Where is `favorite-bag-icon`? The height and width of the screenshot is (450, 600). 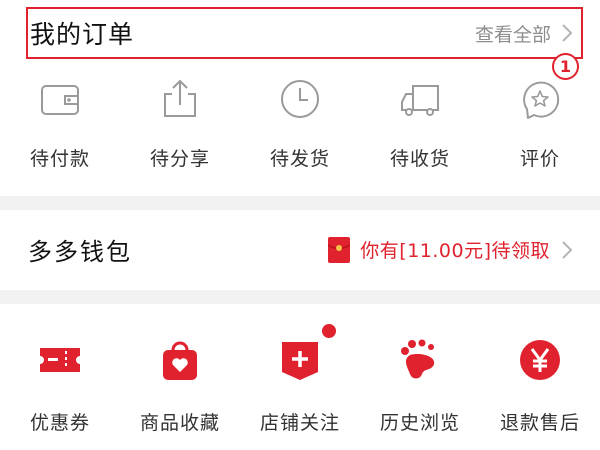
favorite-bag-icon is located at coordinates (180, 360).